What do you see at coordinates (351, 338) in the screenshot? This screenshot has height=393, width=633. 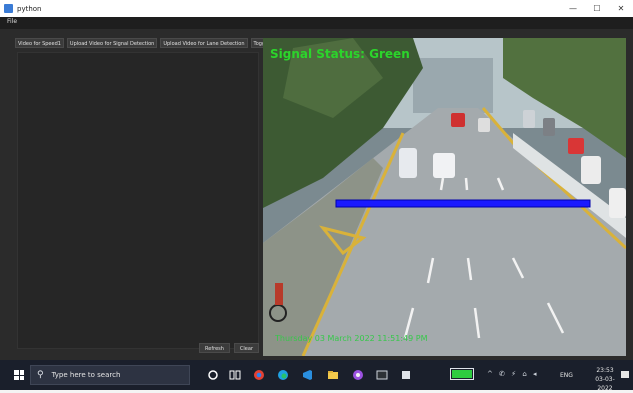 I see `video-timestamp: Thursday 03 March 2022 11:51:49 PM` at bounding box center [351, 338].